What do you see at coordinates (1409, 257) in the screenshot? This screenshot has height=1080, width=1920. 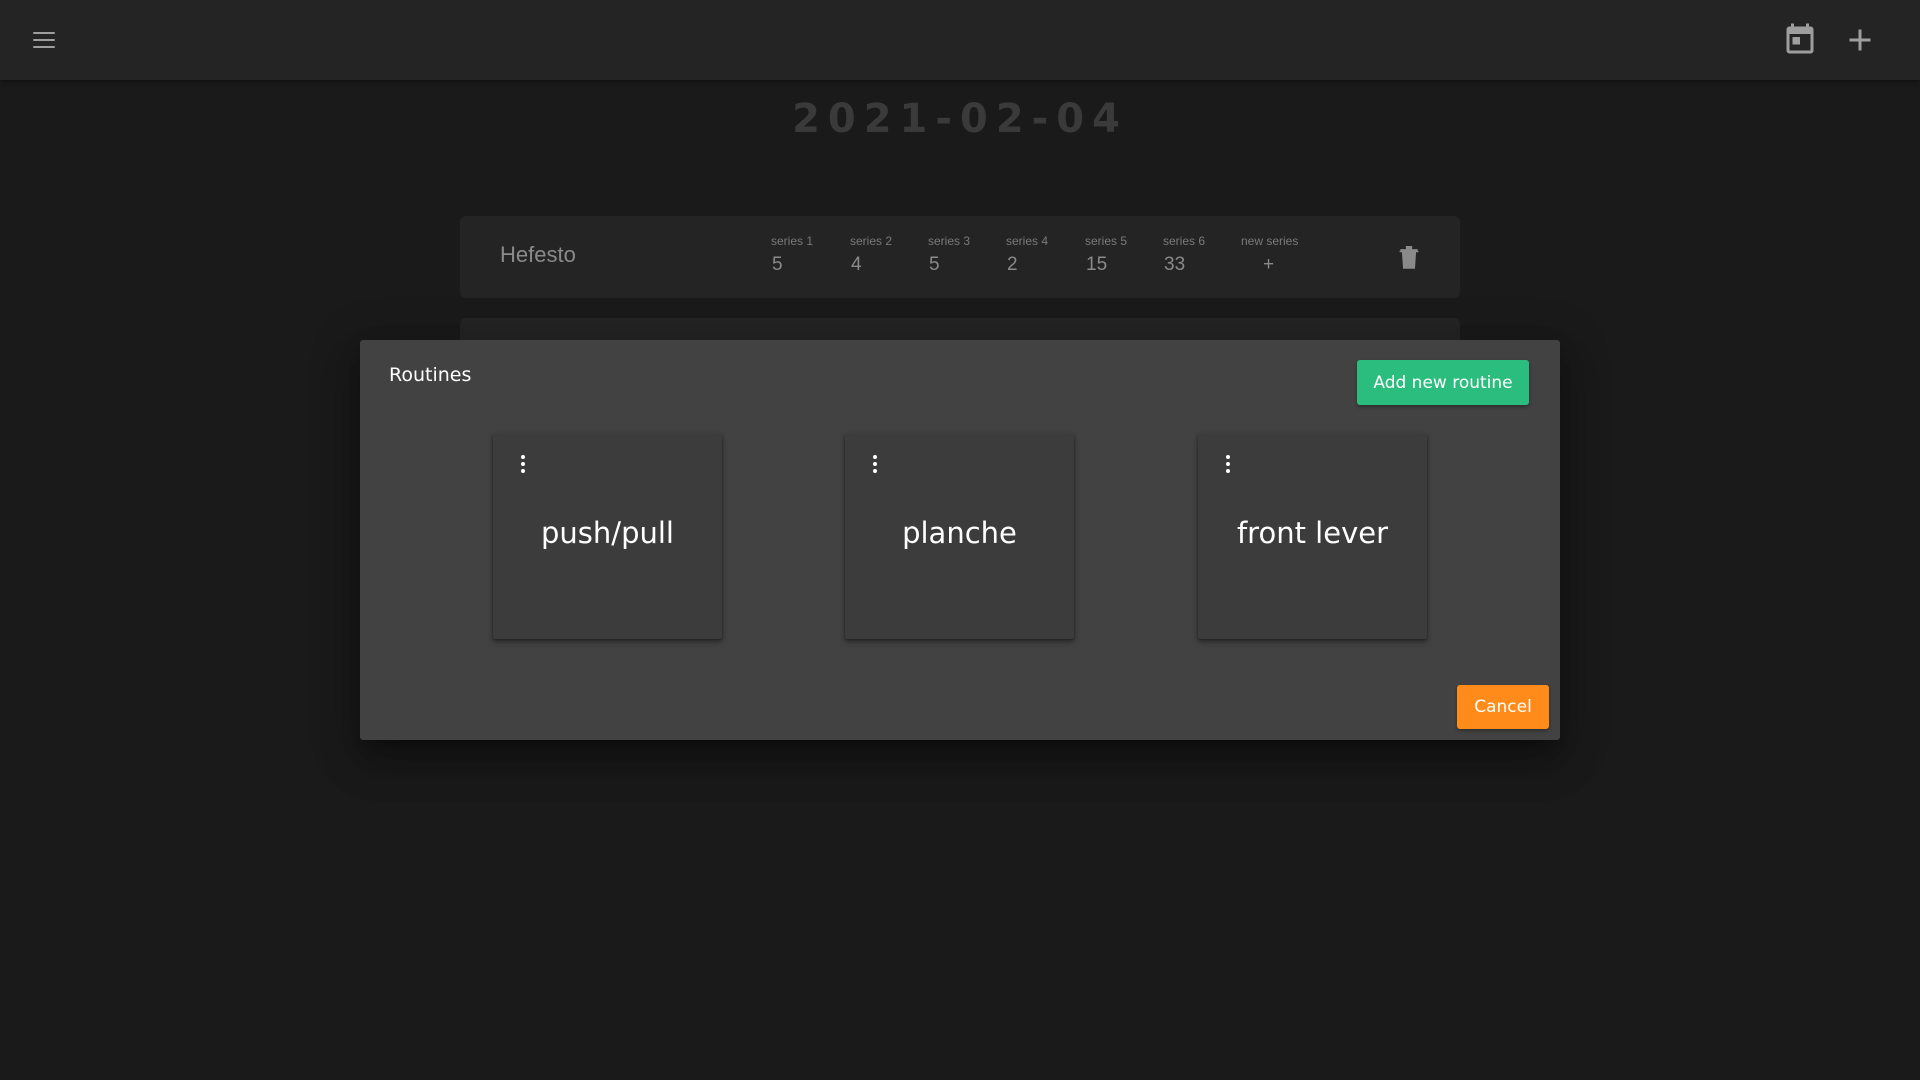 I see `trash-icon` at bounding box center [1409, 257].